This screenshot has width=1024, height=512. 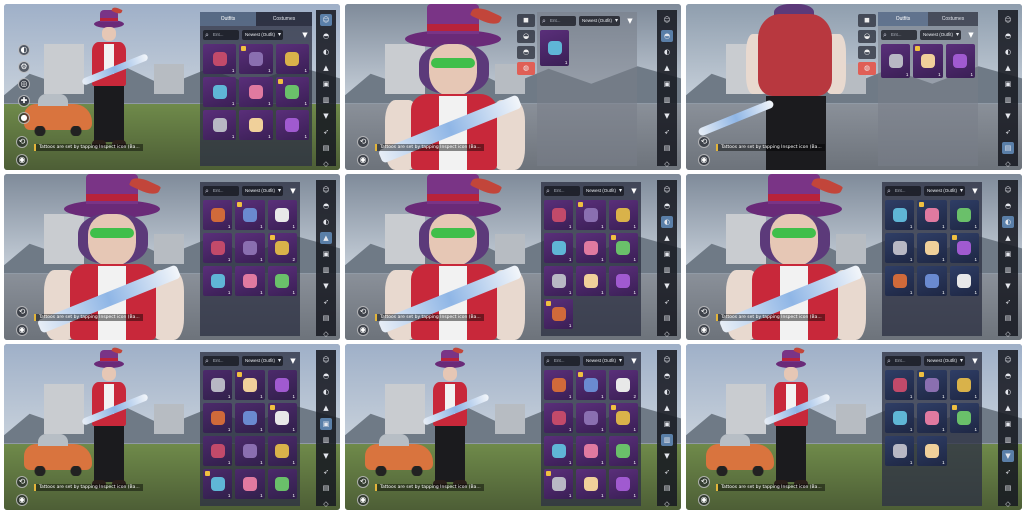 I want to click on hud-icon: ◐, so click(x=24, y=50).